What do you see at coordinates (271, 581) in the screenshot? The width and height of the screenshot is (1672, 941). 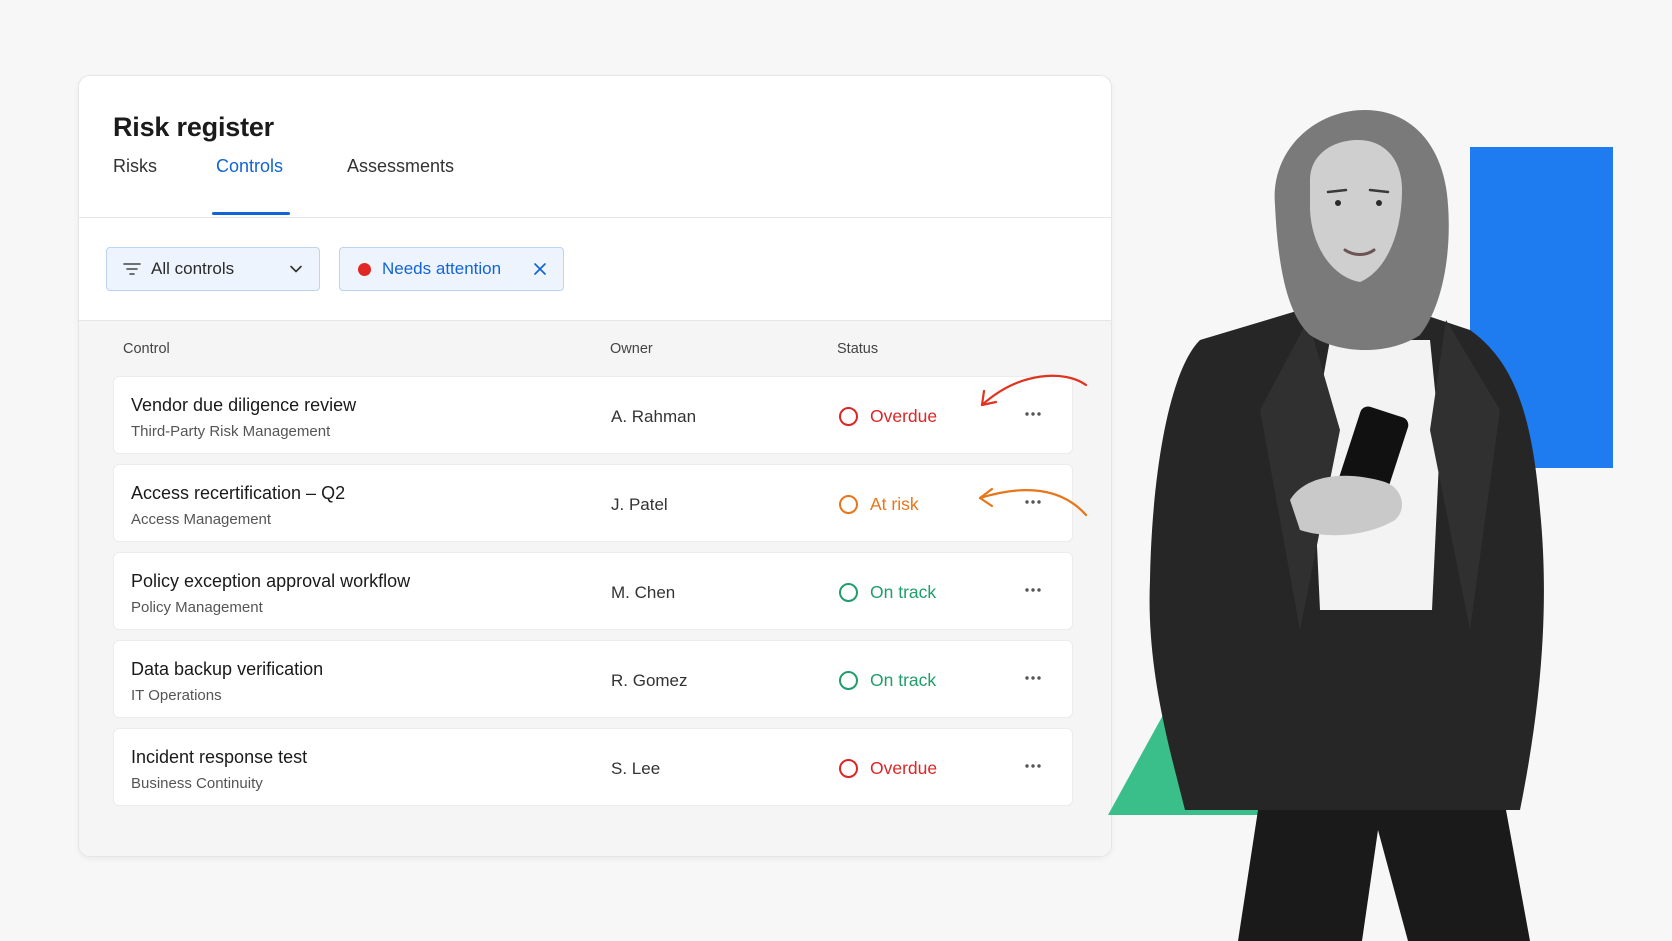 I see `control-name: Policy exception approval workflow` at bounding box center [271, 581].